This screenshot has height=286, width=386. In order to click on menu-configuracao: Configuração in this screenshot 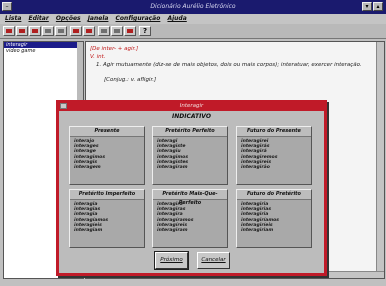, I will do `click(138, 18)`.